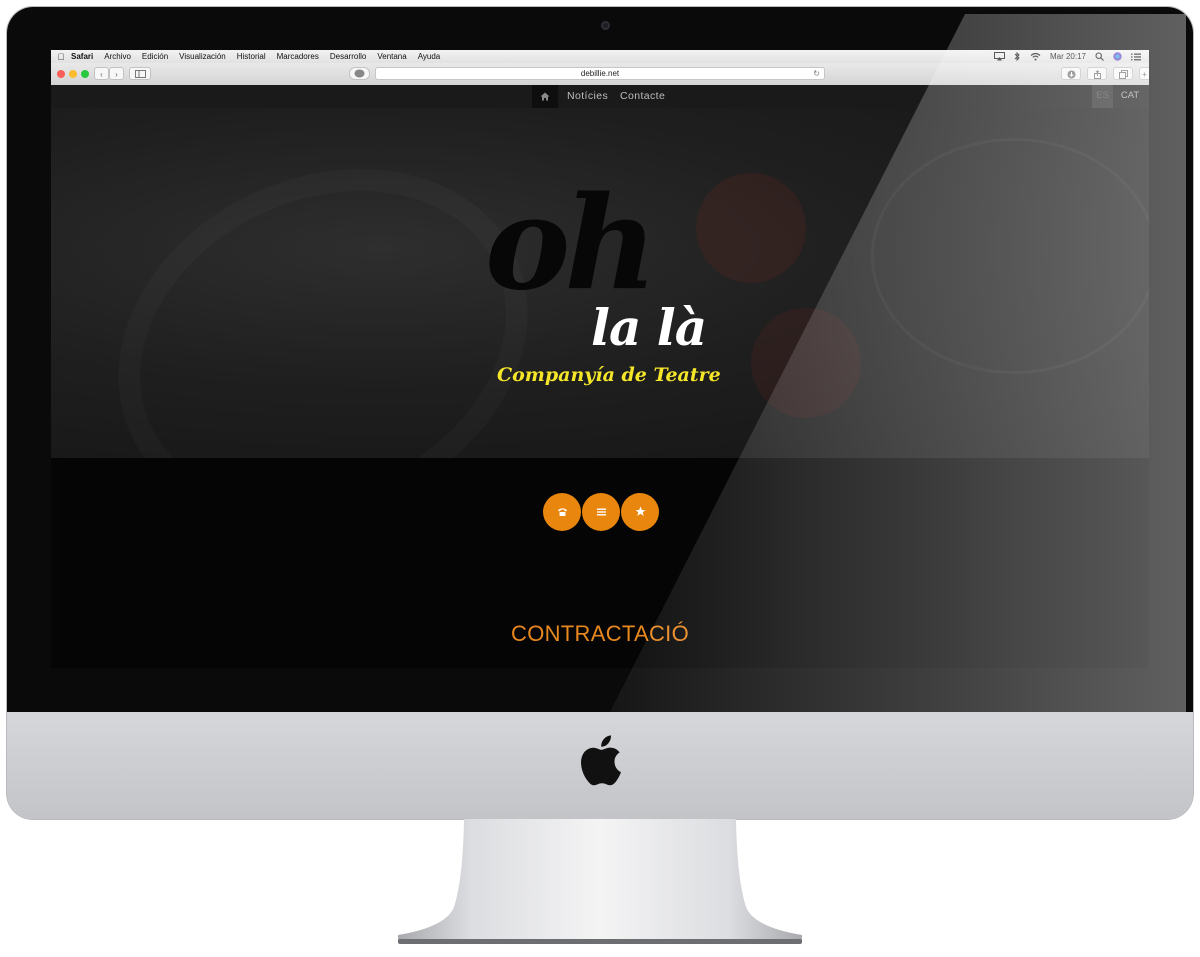  I want to click on home-icon, so click(545, 96).